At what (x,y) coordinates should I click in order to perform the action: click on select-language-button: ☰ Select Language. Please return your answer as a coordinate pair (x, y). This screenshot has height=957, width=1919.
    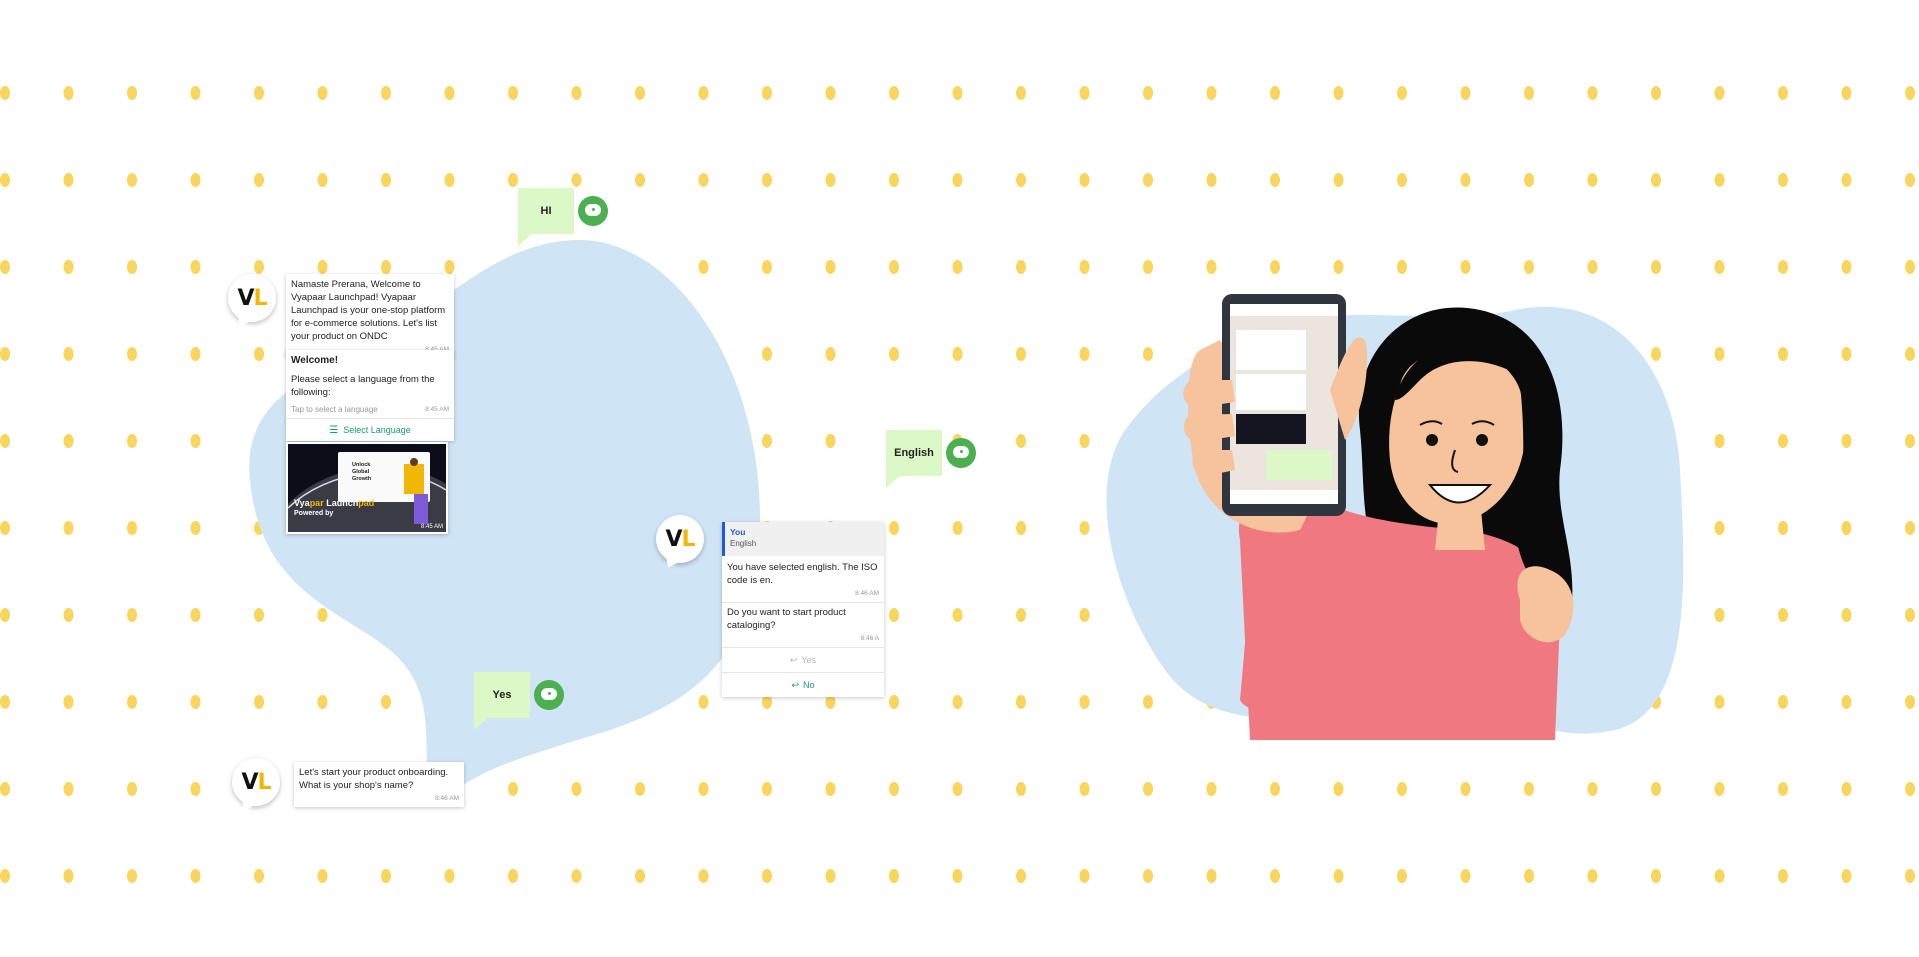
    Looking at the image, I should click on (370, 429).